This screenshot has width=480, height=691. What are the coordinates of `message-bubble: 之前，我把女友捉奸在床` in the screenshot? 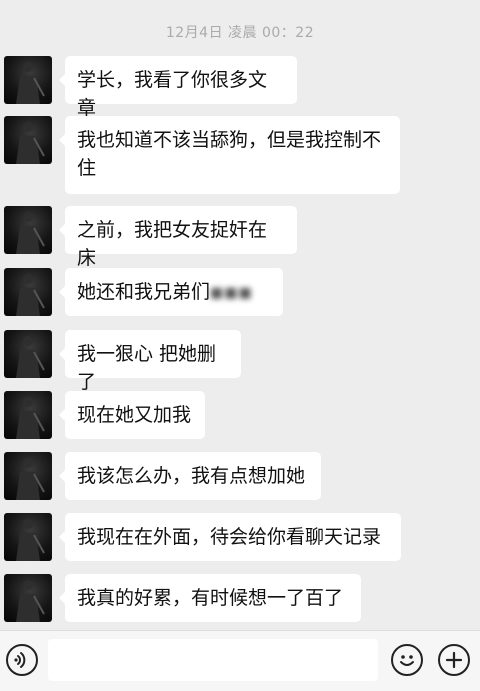 It's located at (178, 237).